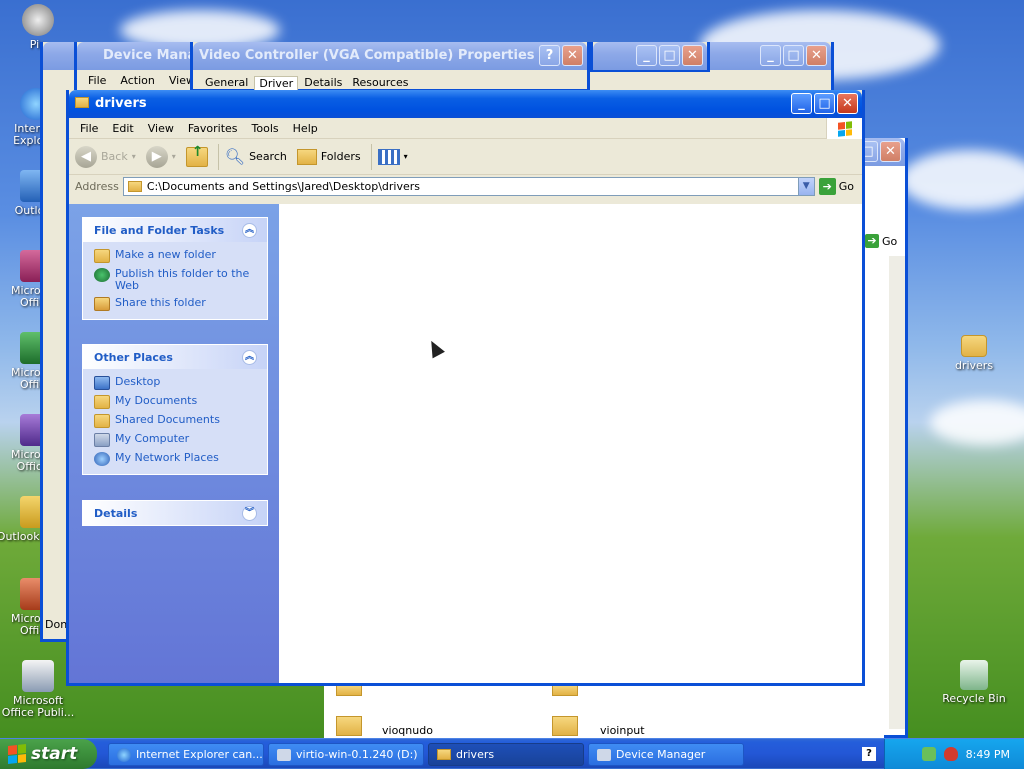 Image resolution: width=1024 pixels, height=769 pixels. I want to click on tab-details: Details, so click(323, 83).